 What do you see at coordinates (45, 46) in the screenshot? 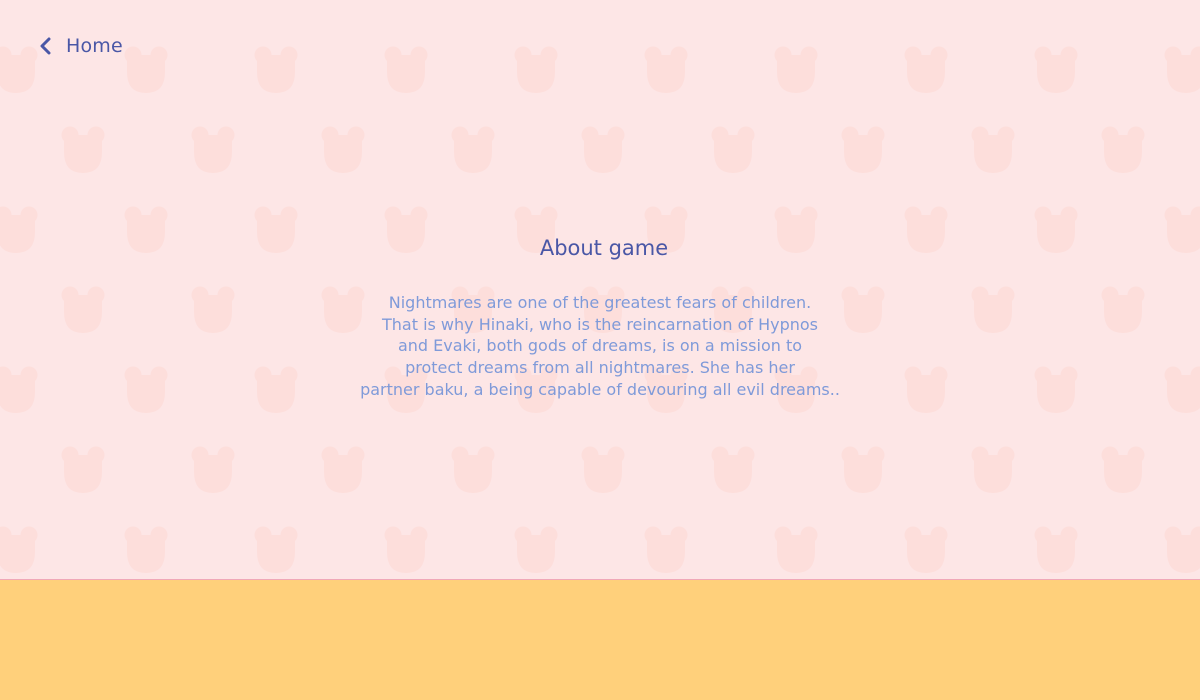
I see `chevron-left-icon` at bounding box center [45, 46].